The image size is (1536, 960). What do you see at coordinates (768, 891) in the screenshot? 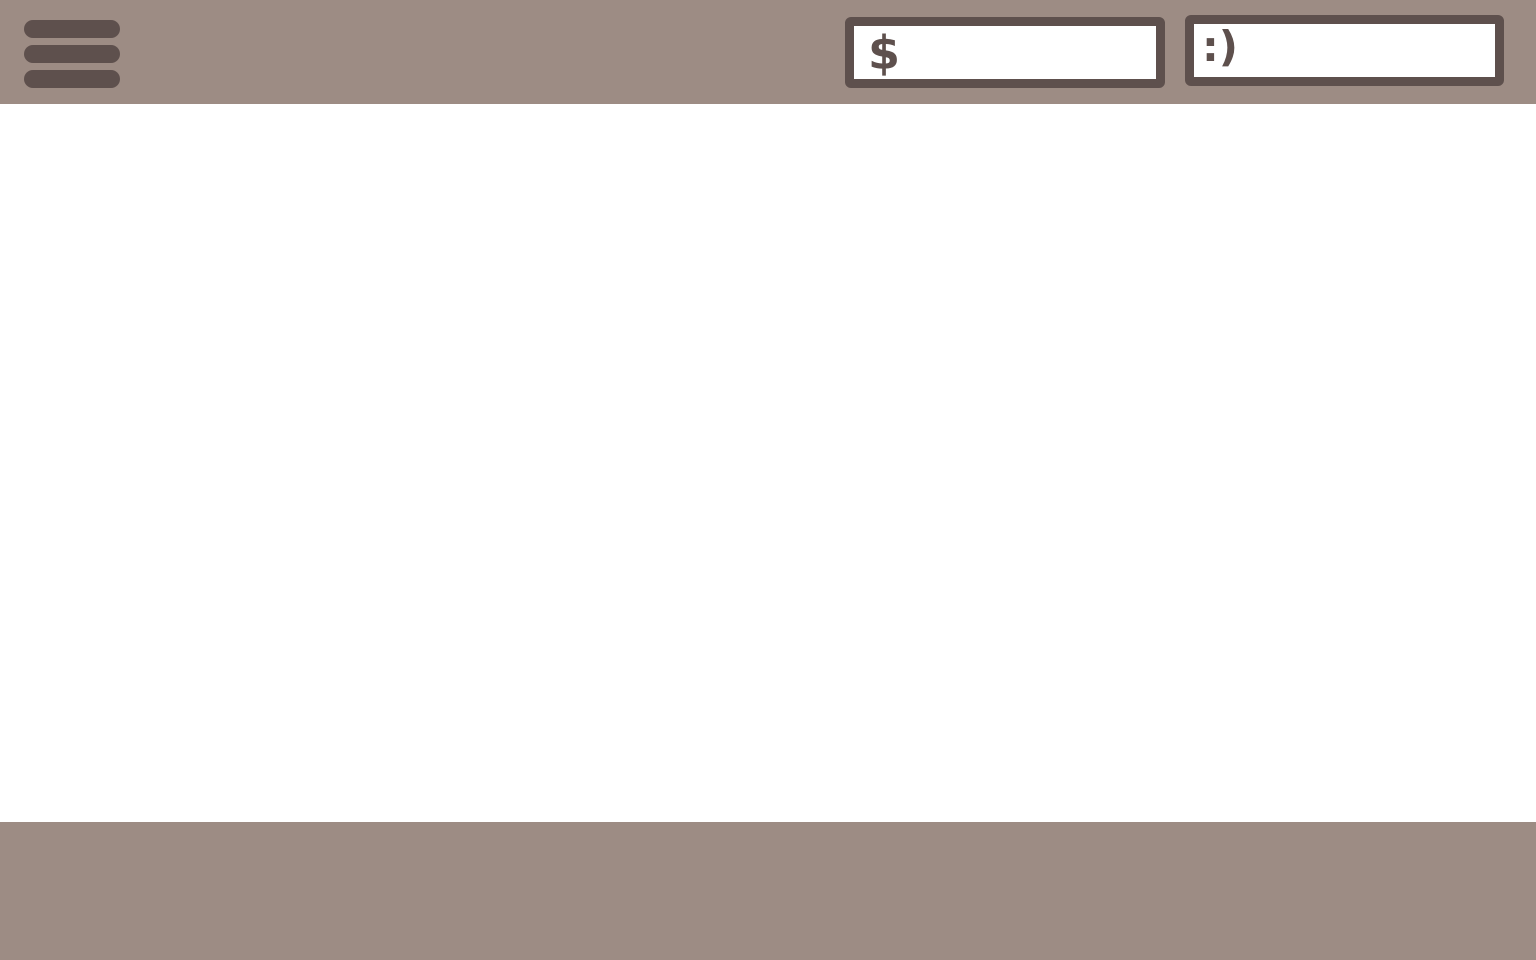
I see `bottom-bar` at bounding box center [768, 891].